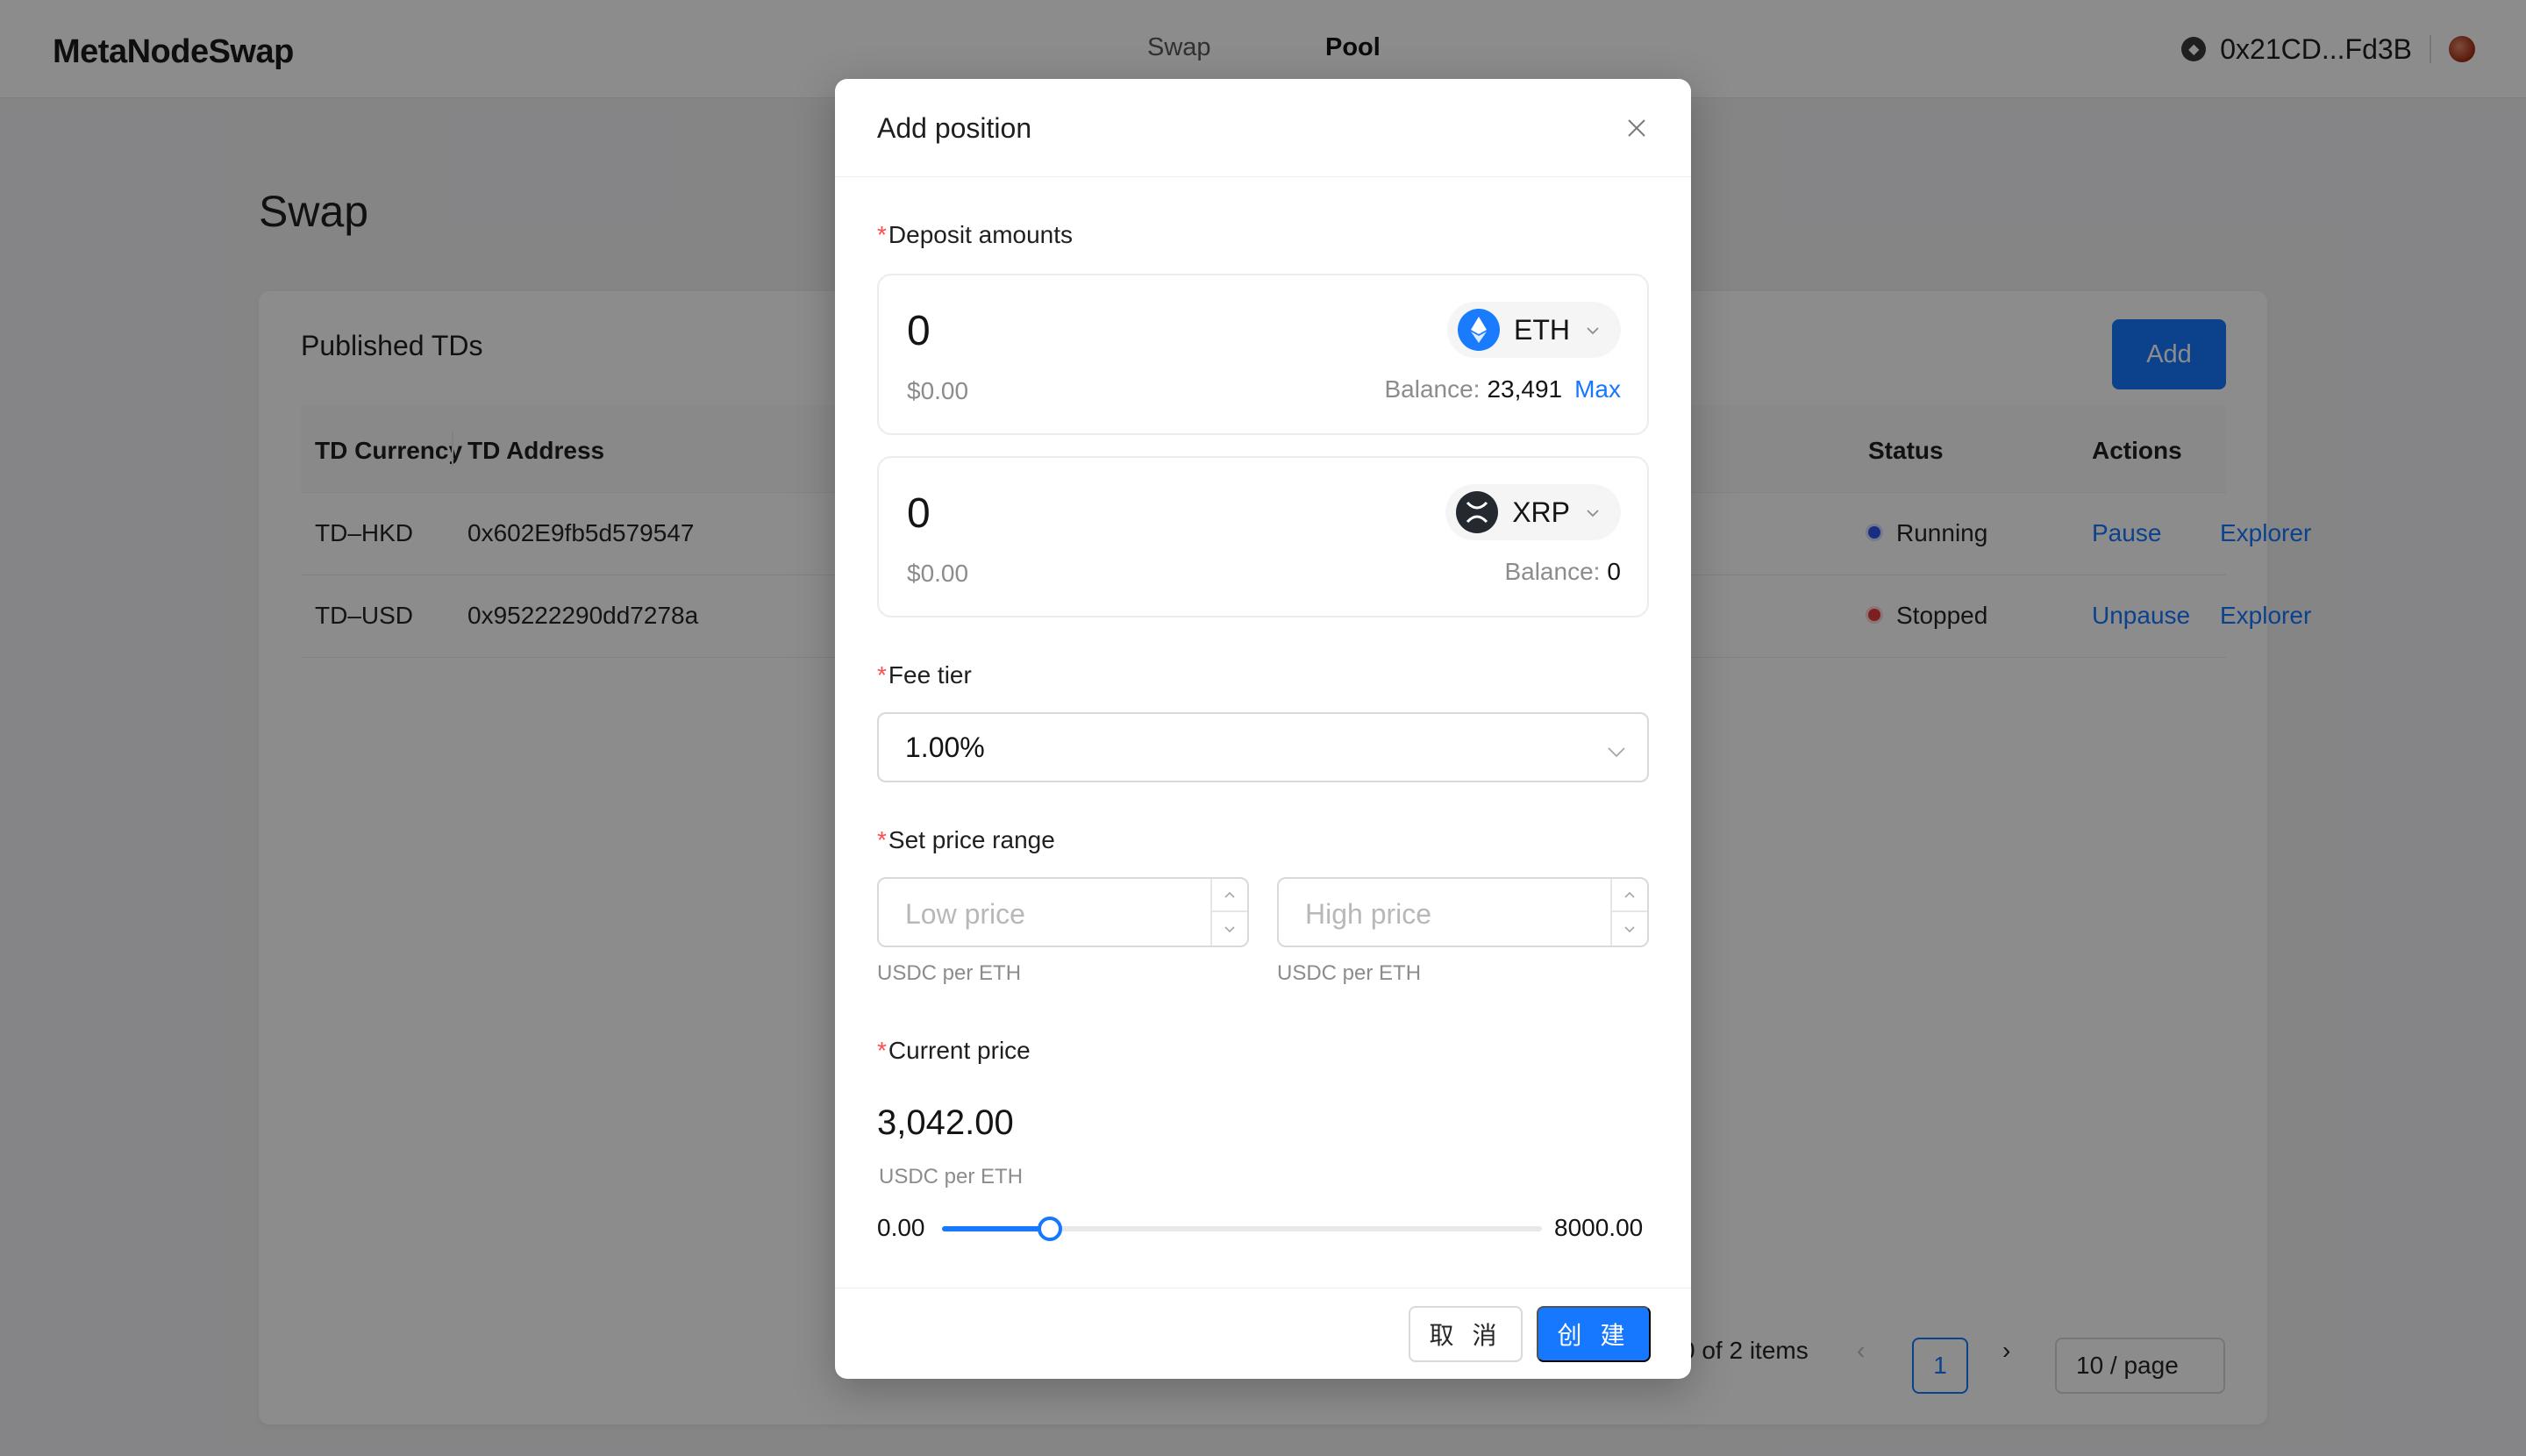  I want to click on cancel-button: 取 消, so click(1466, 1334).